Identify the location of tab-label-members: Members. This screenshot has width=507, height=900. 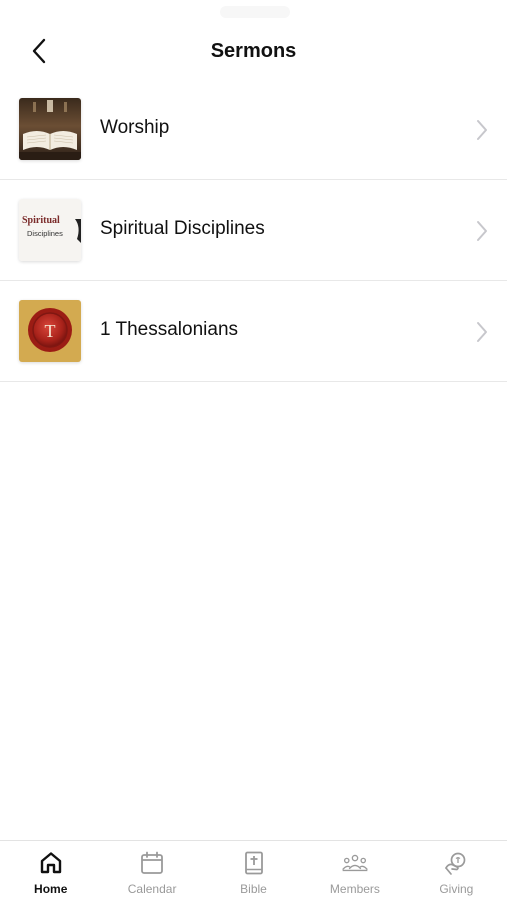
(354, 889).